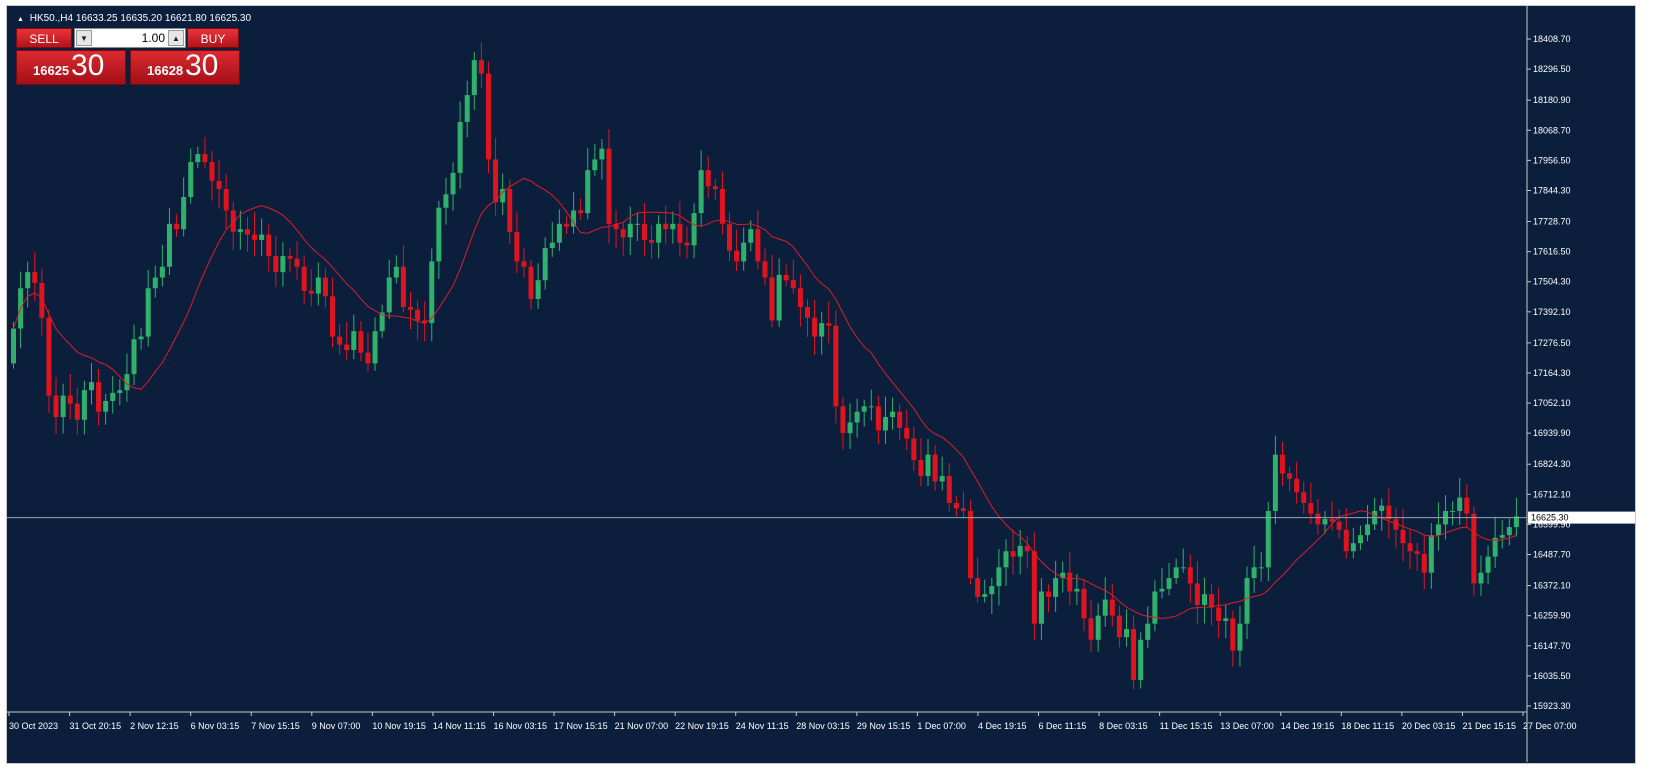 This screenshot has width=1679, height=784. What do you see at coordinates (1552, 464) in the screenshot?
I see `y-tick-label: 16824.30` at bounding box center [1552, 464].